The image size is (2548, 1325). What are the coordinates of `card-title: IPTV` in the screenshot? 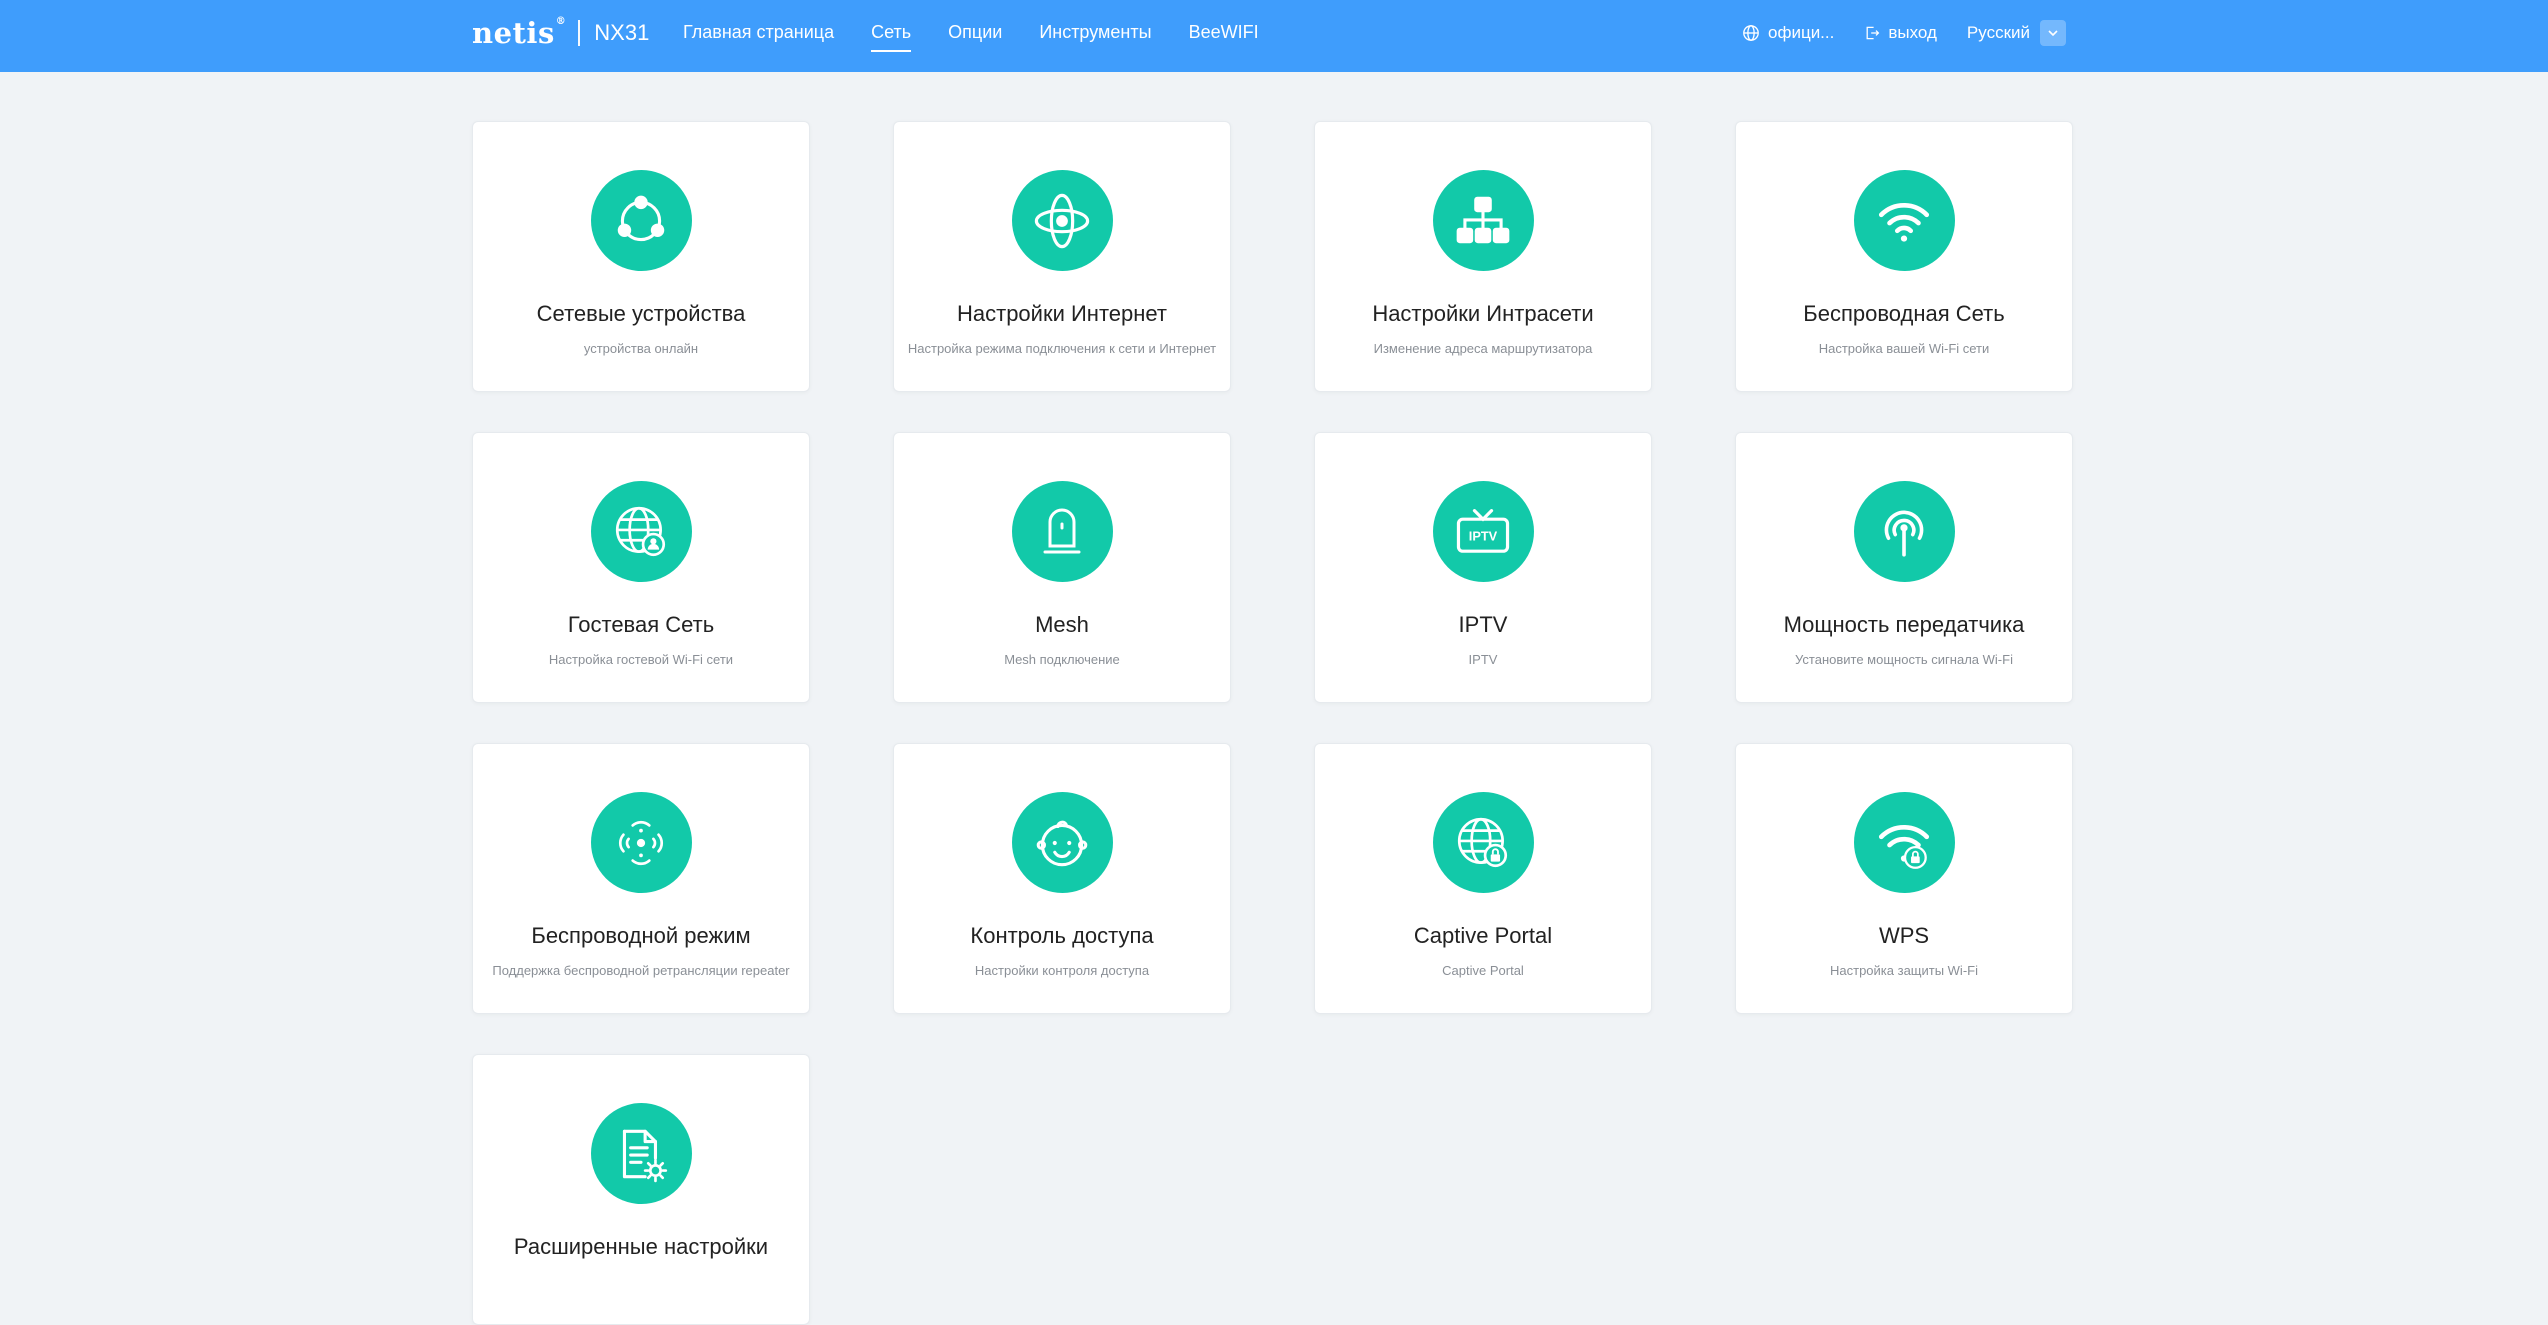 It's located at (1483, 624).